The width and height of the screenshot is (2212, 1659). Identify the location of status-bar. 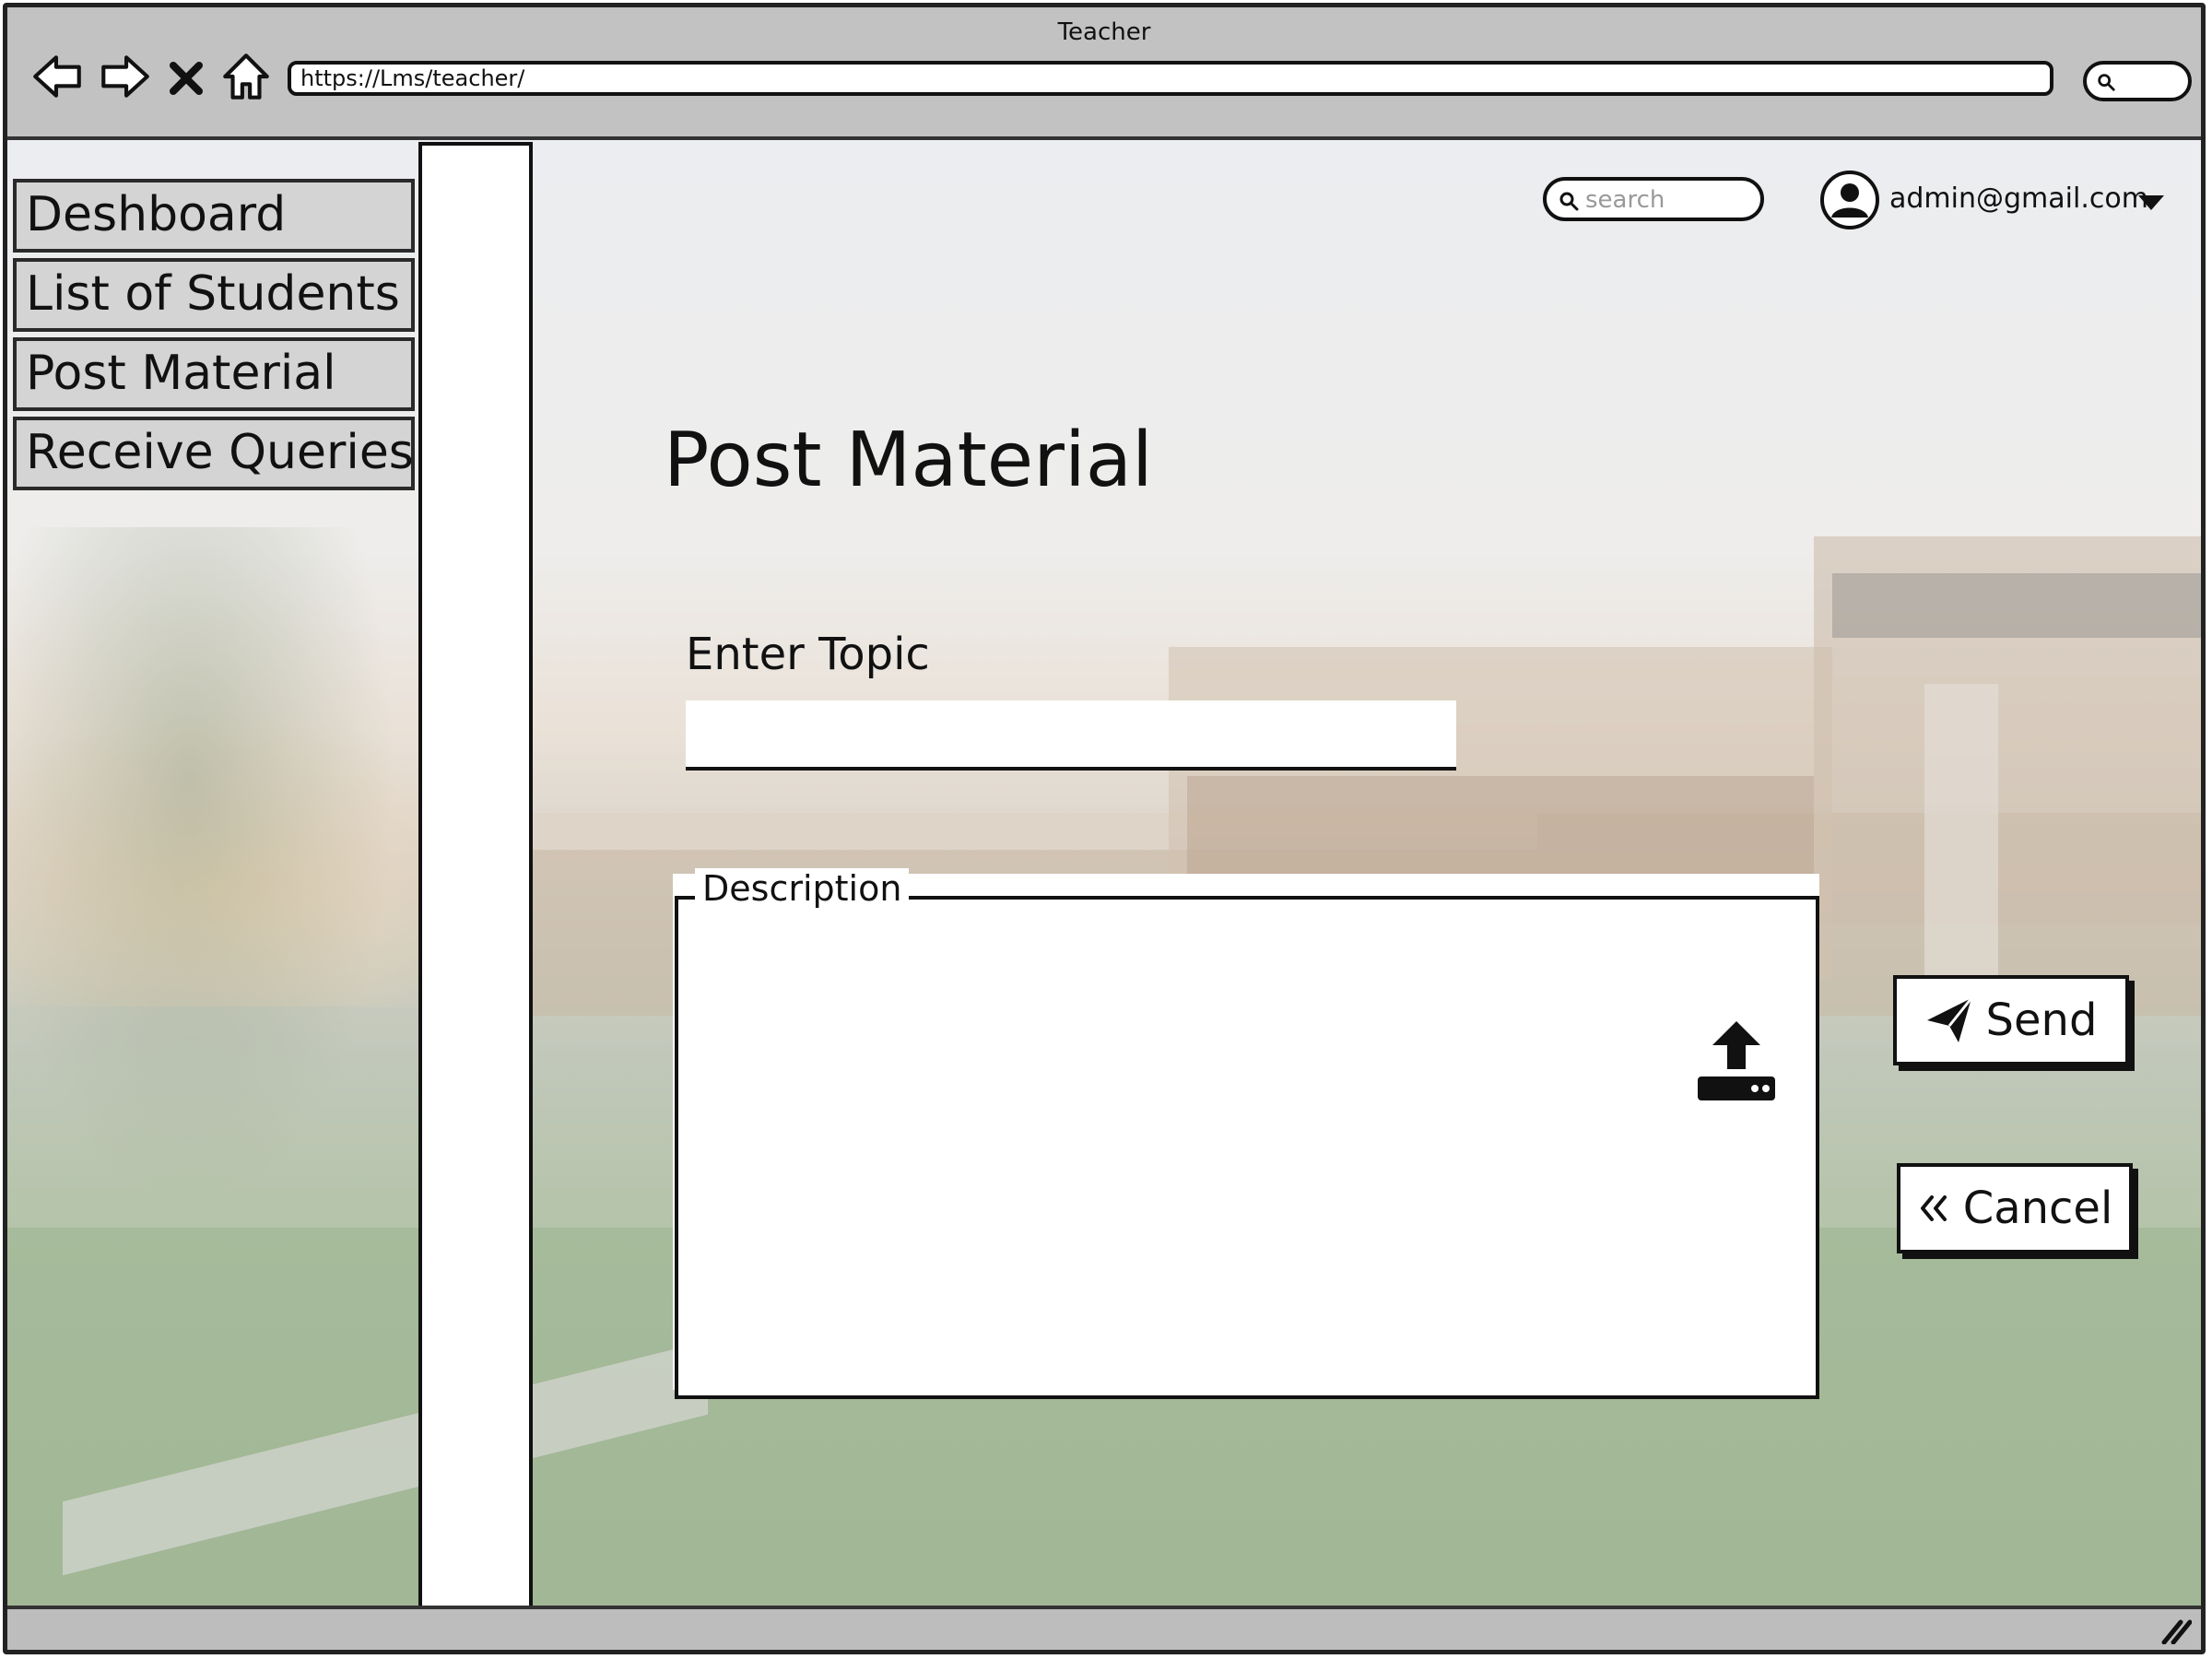
(1104, 1628).